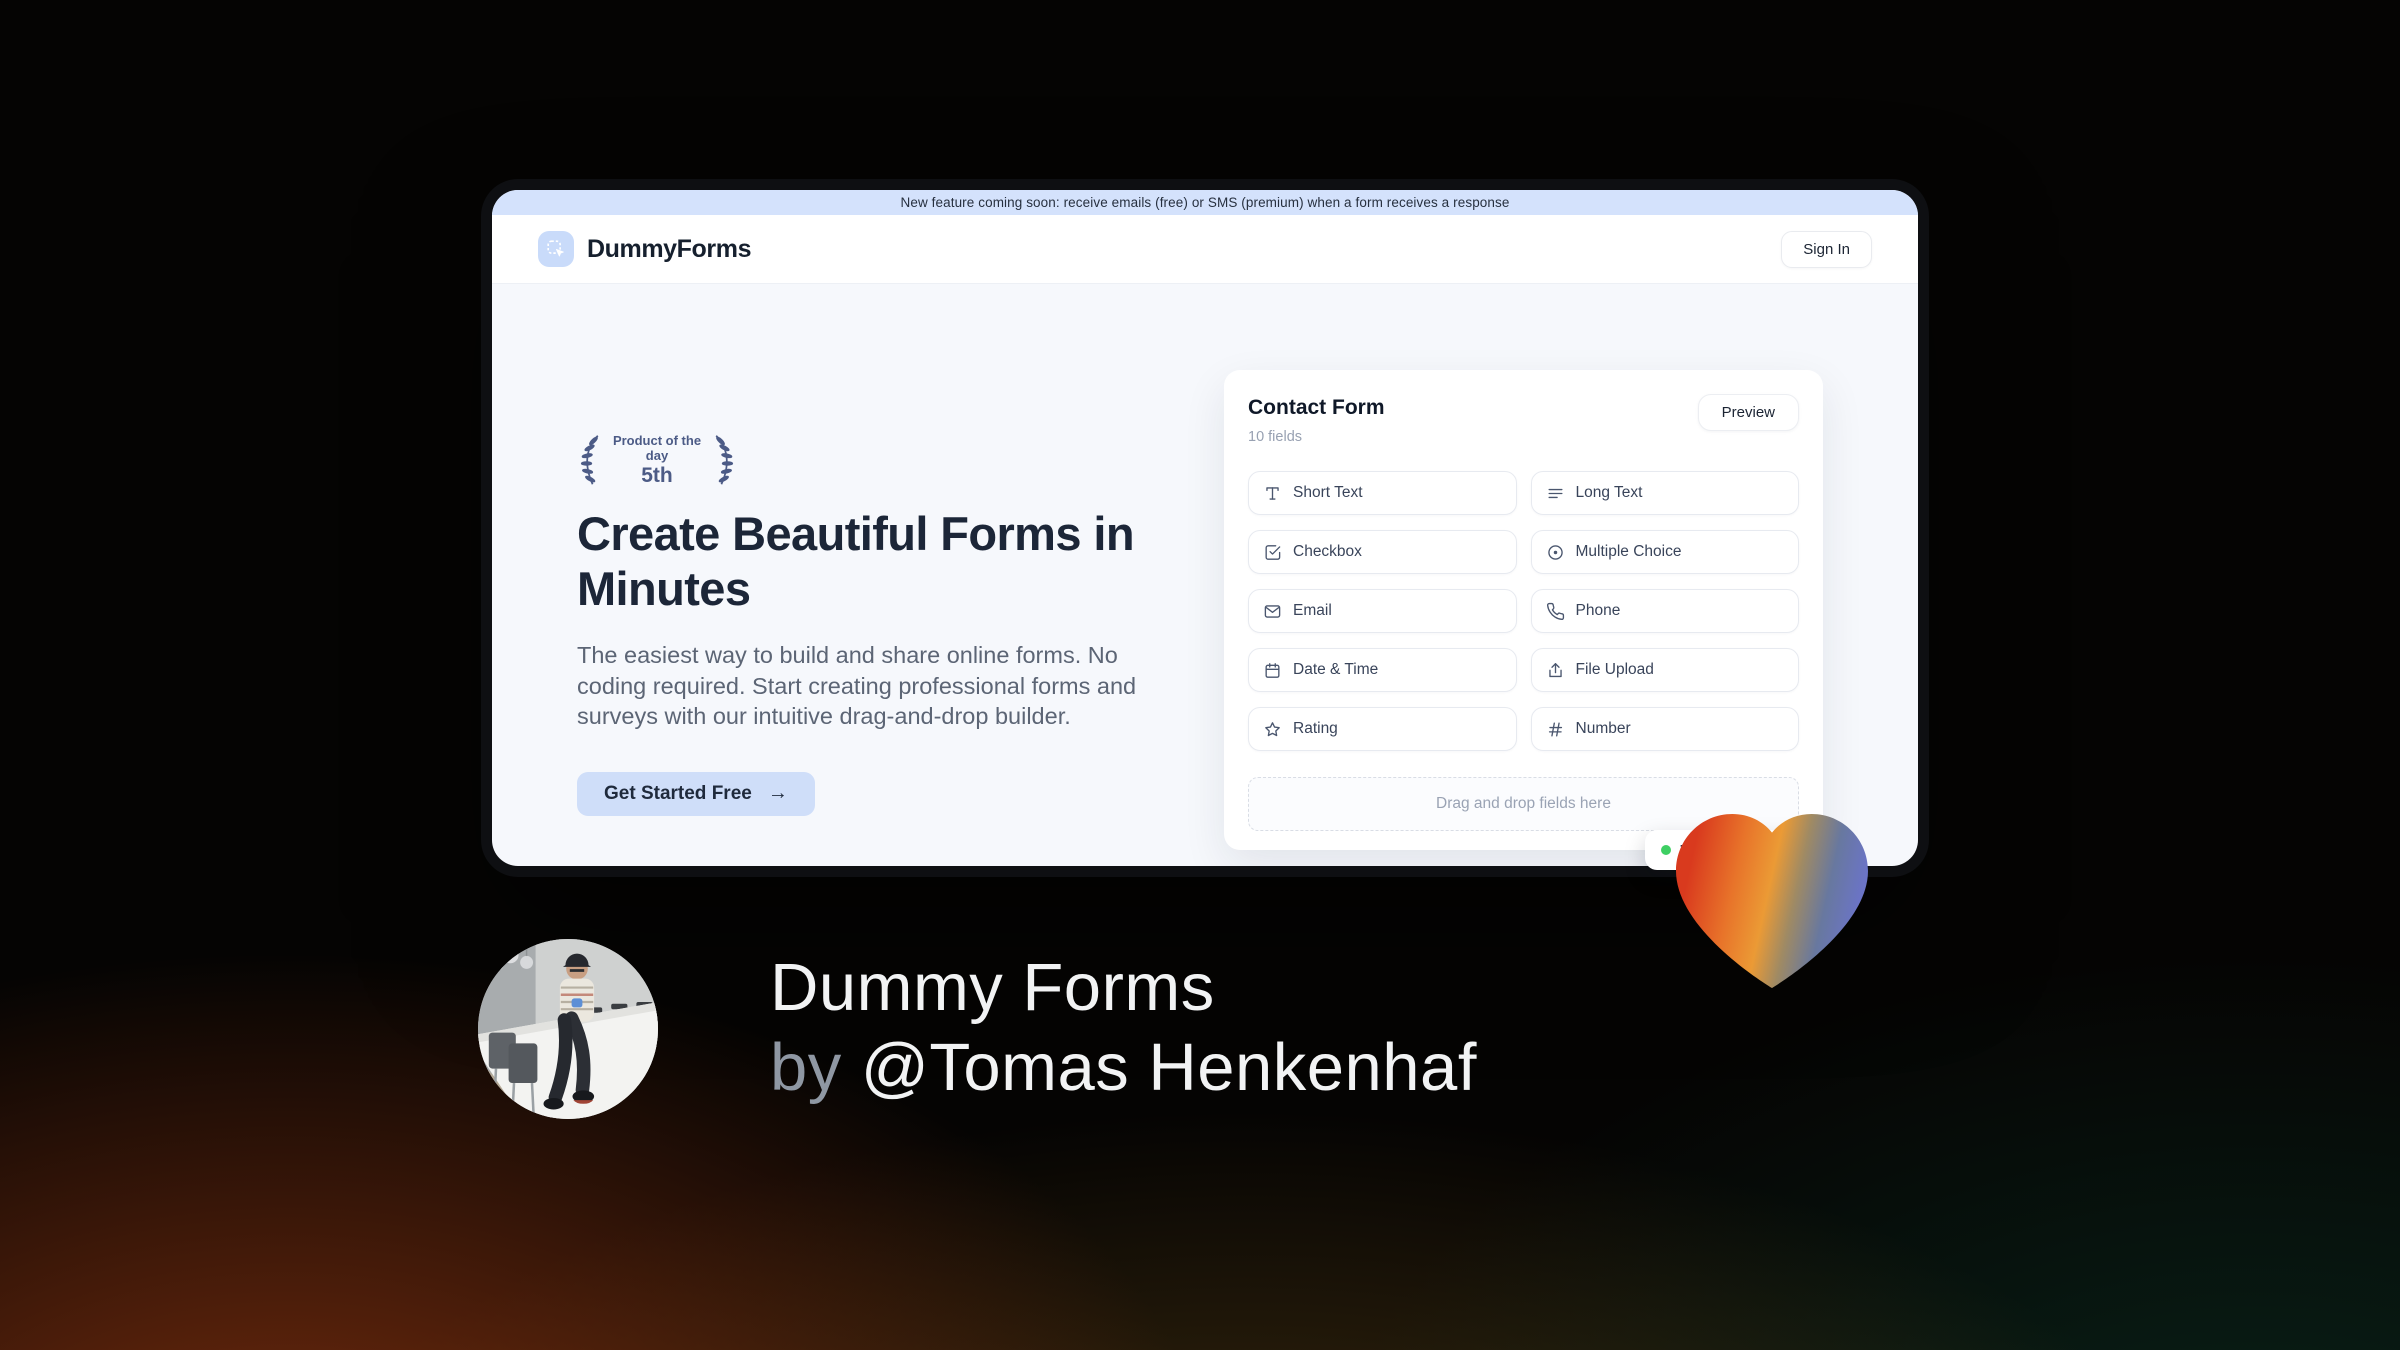  I want to click on field-label: Date & Time, so click(1336, 669).